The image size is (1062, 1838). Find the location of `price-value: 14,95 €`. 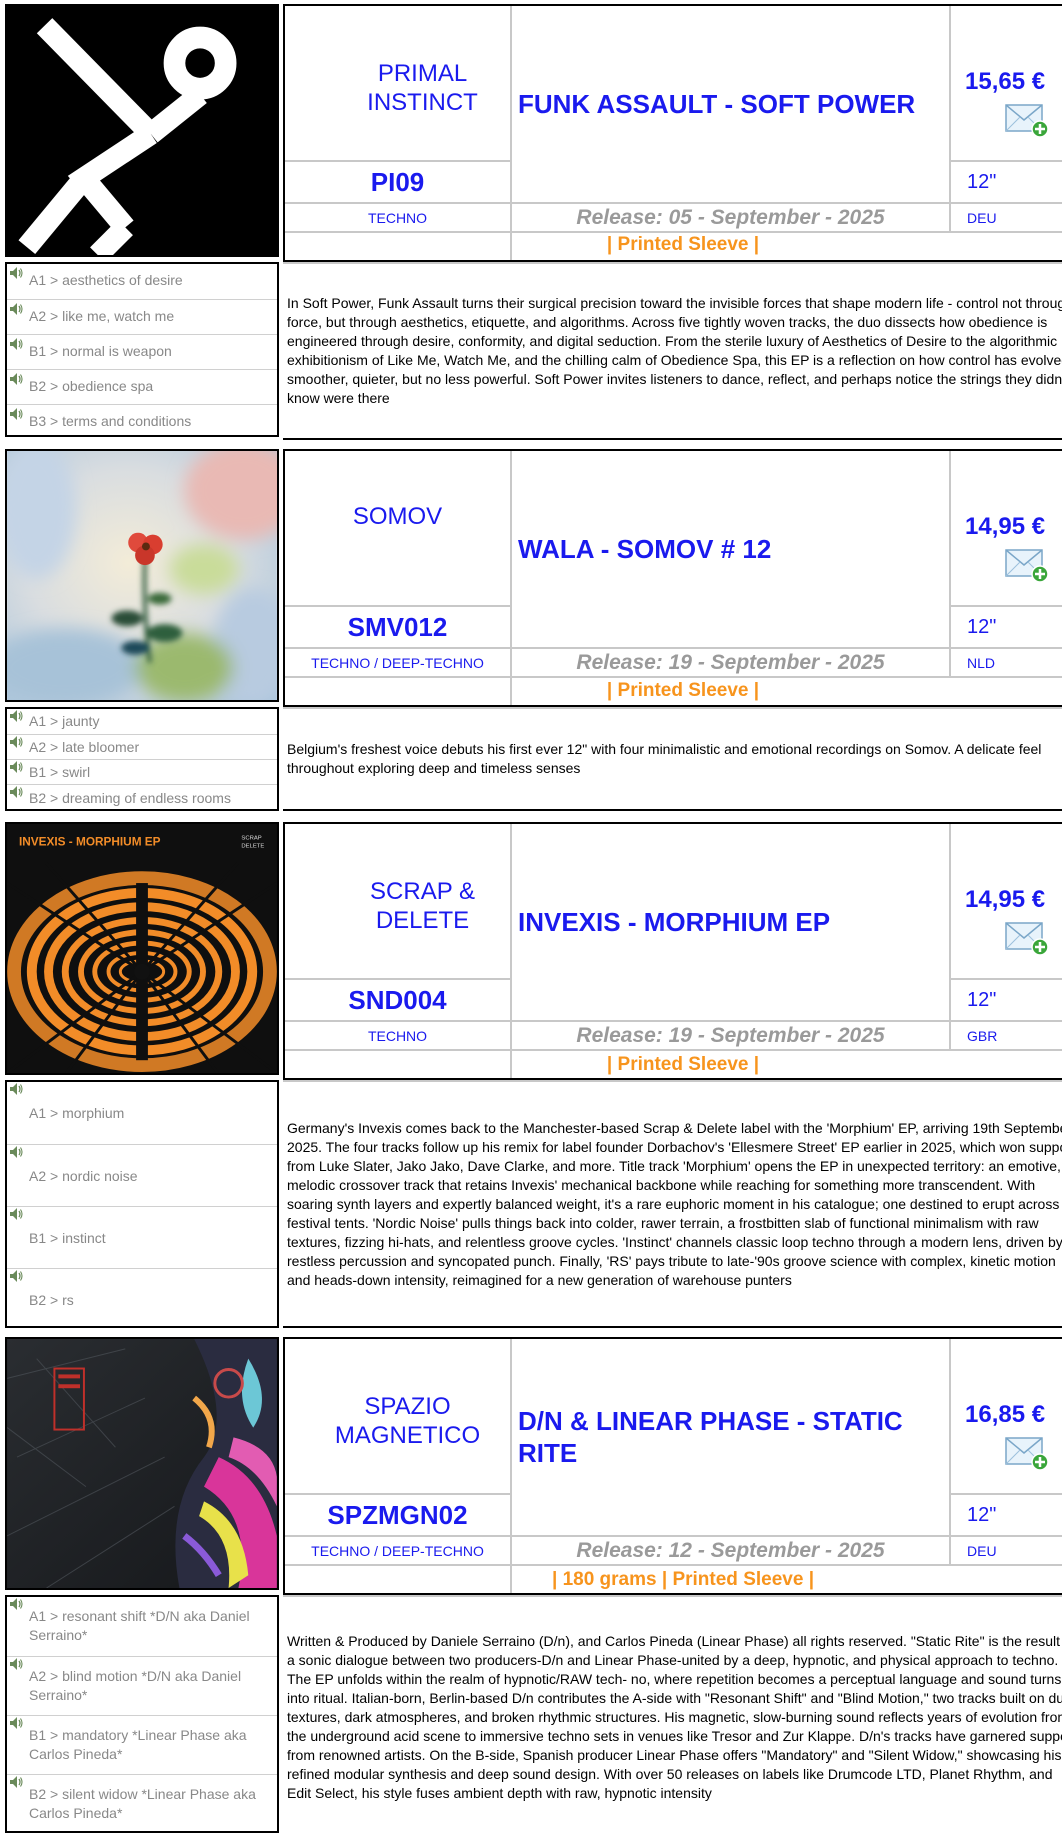

price-value: 14,95 € is located at coordinates (1005, 899).